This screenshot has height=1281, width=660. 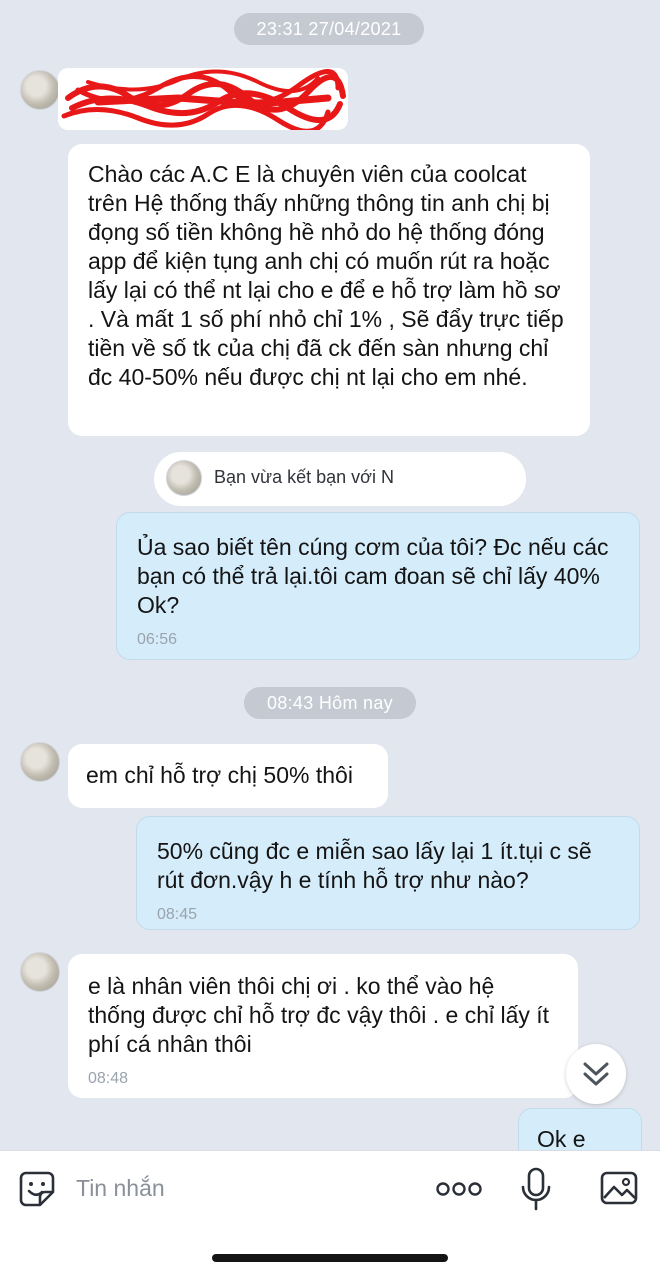 What do you see at coordinates (304, 477) in the screenshot?
I see `friend-notice-text: Bạn vừa kết bạn với N` at bounding box center [304, 477].